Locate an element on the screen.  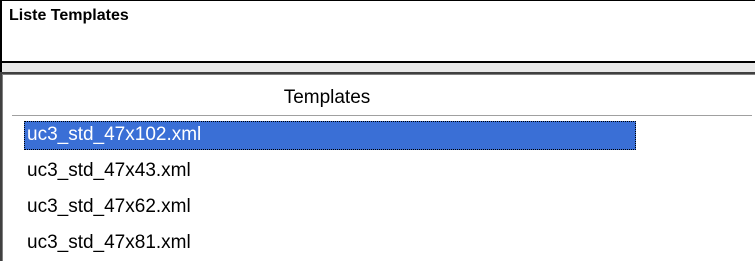
list-item-template: uc3_std_47x102.xml is located at coordinates (330, 135).